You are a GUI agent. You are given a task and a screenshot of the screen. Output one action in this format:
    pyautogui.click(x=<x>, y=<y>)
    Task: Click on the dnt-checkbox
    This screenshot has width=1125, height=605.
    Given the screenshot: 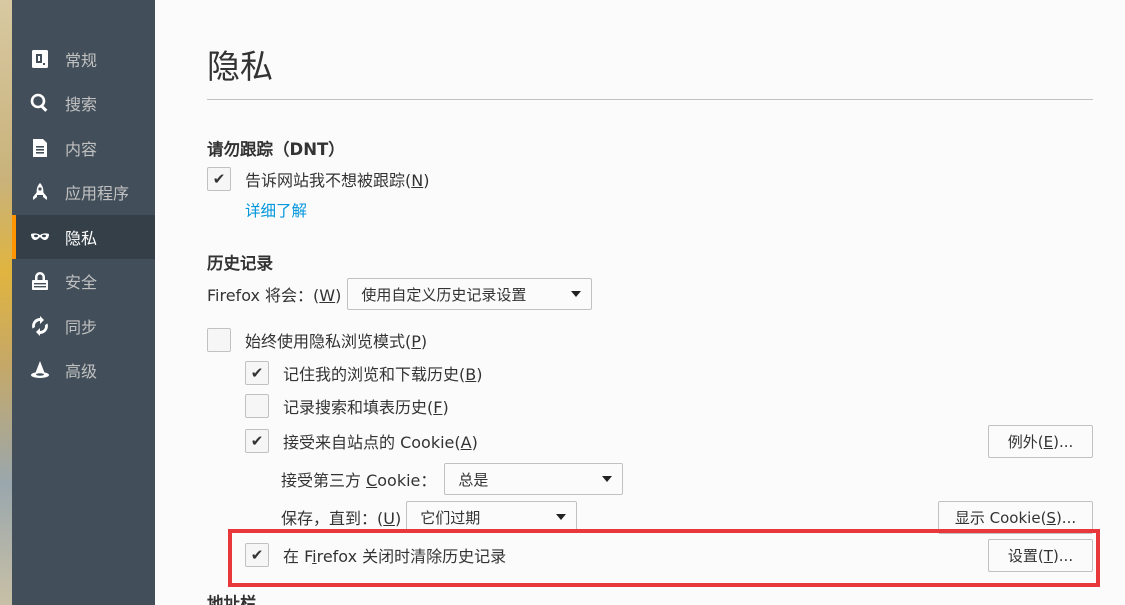 What is the action you would take?
    pyautogui.click(x=219, y=179)
    